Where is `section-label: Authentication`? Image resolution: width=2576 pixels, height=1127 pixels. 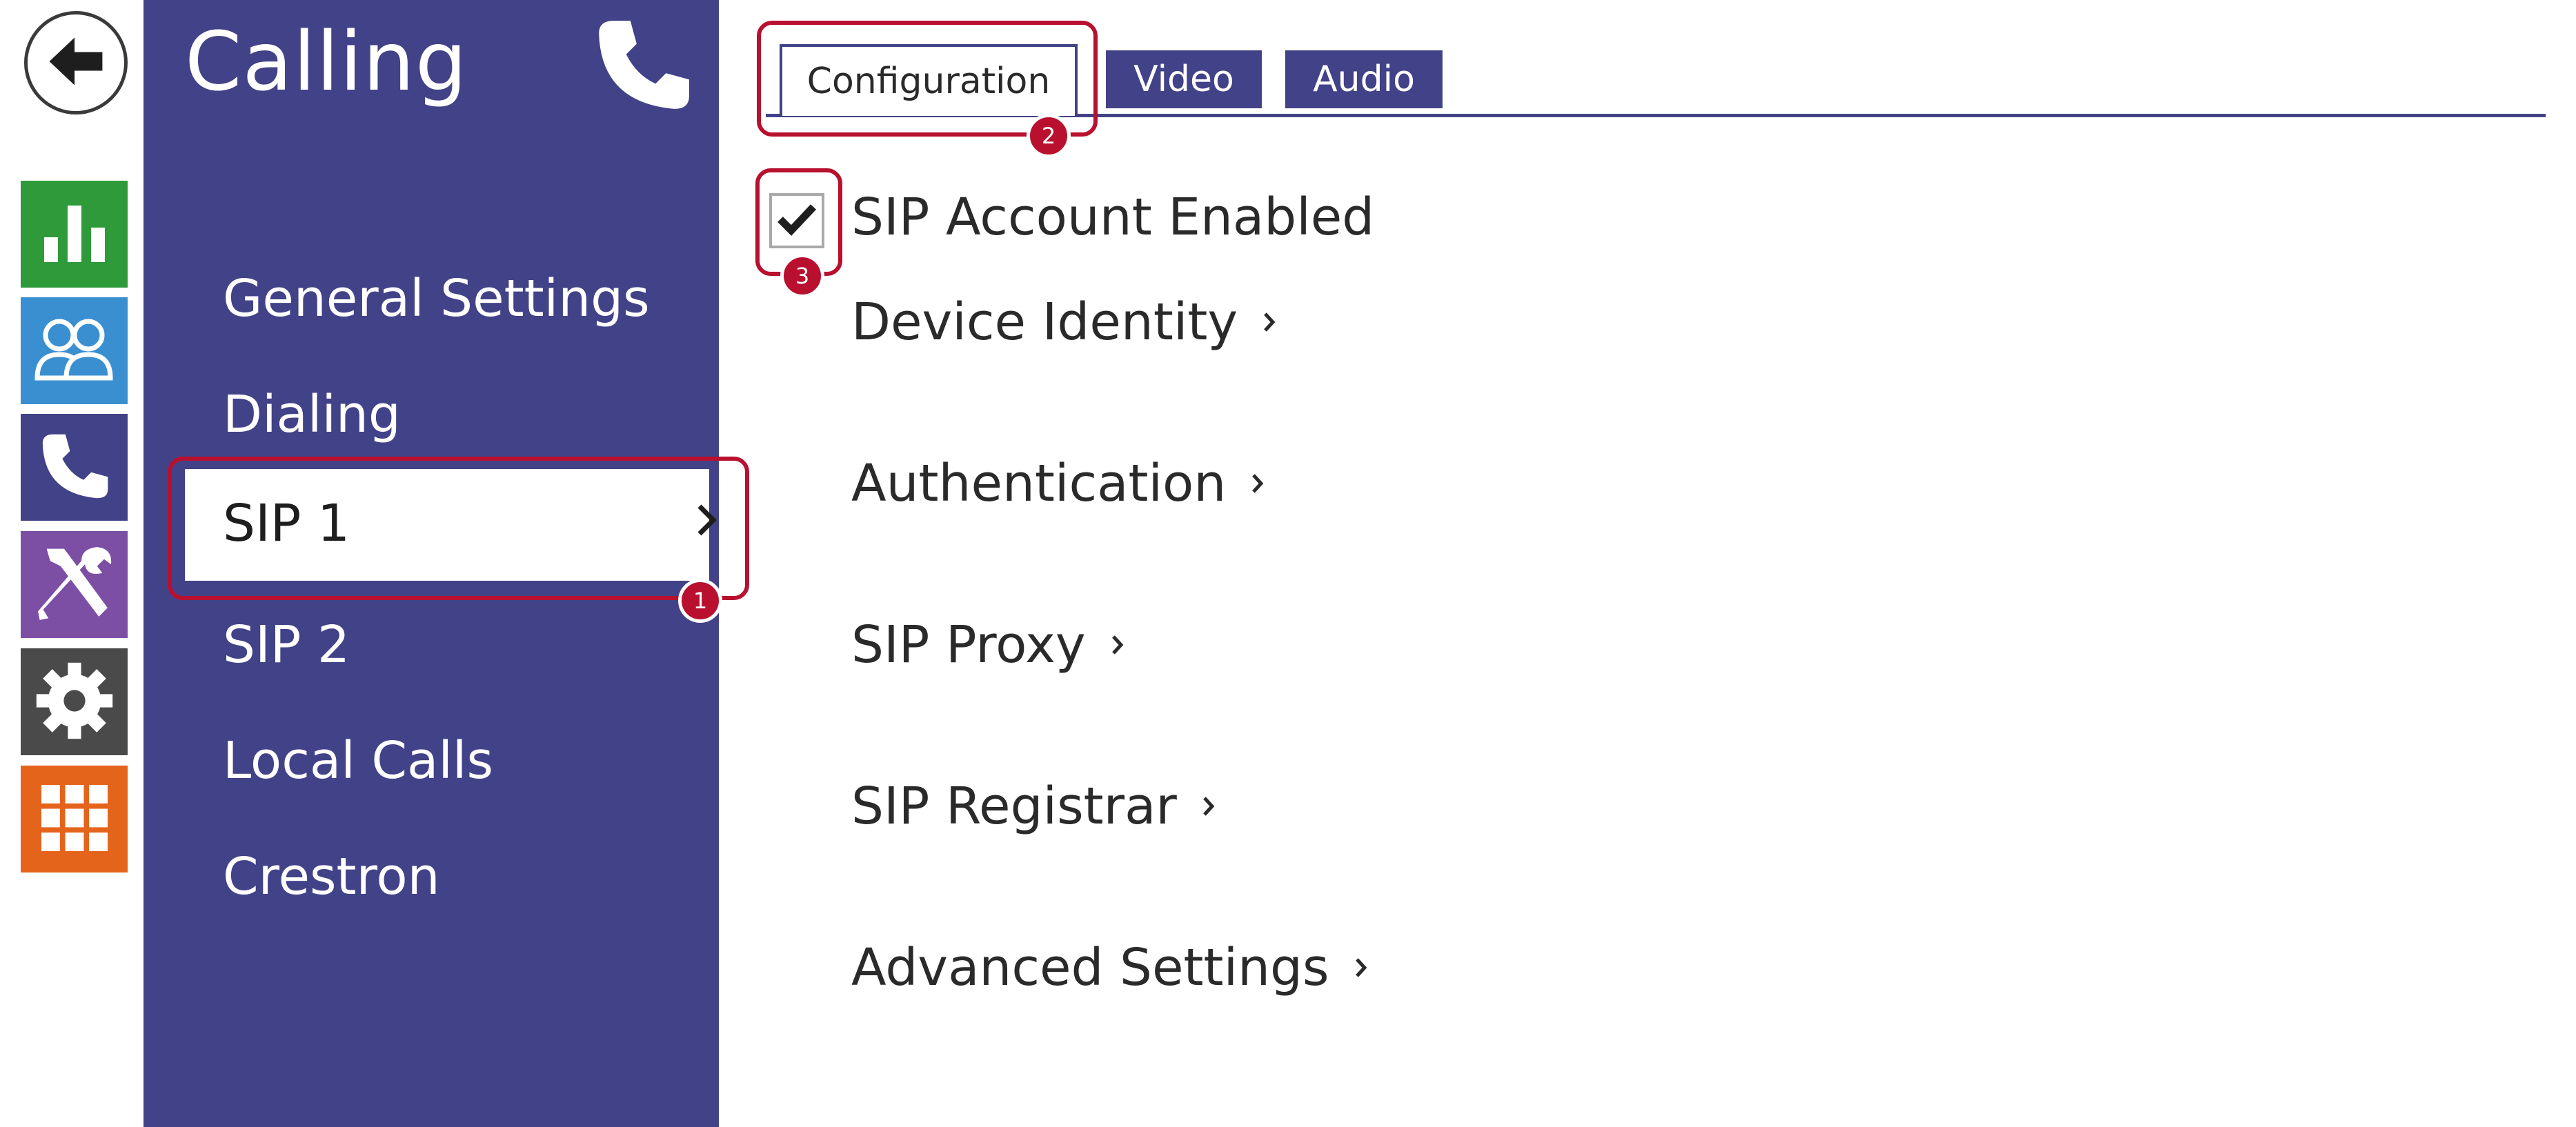
section-label: Authentication is located at coordinates (1039, 483).